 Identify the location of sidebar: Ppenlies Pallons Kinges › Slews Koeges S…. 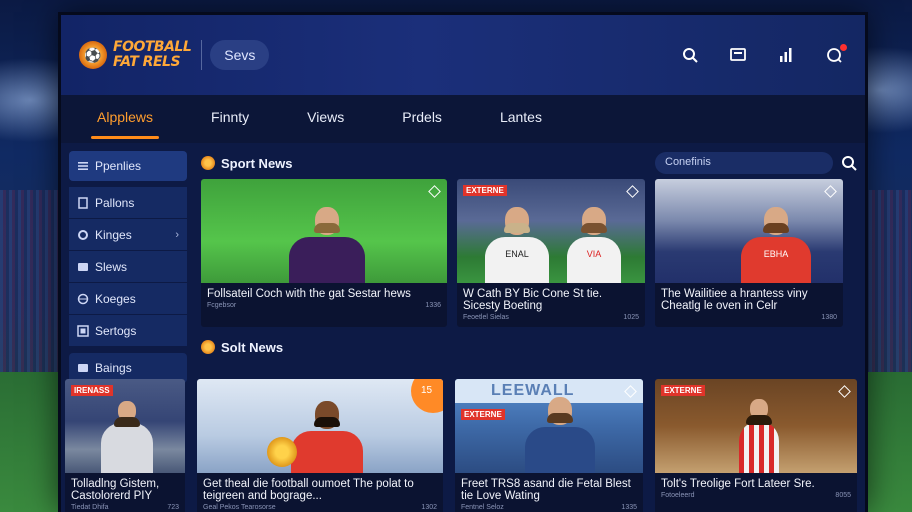
(128, 267).